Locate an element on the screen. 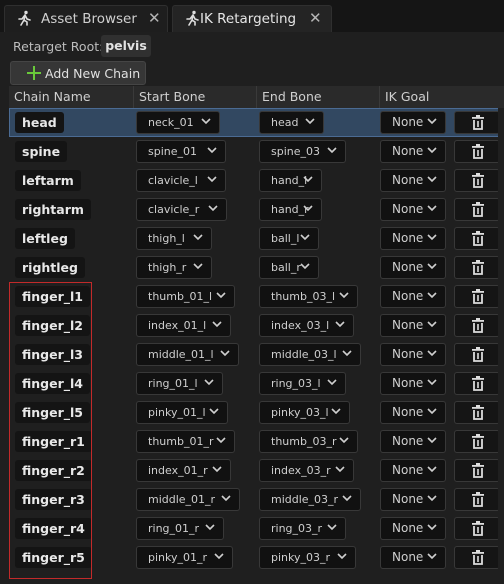 This screenshot has height=584, width=504. table-row: rightarm clavicle_r hand_r None is located at coordinates (256, 209).